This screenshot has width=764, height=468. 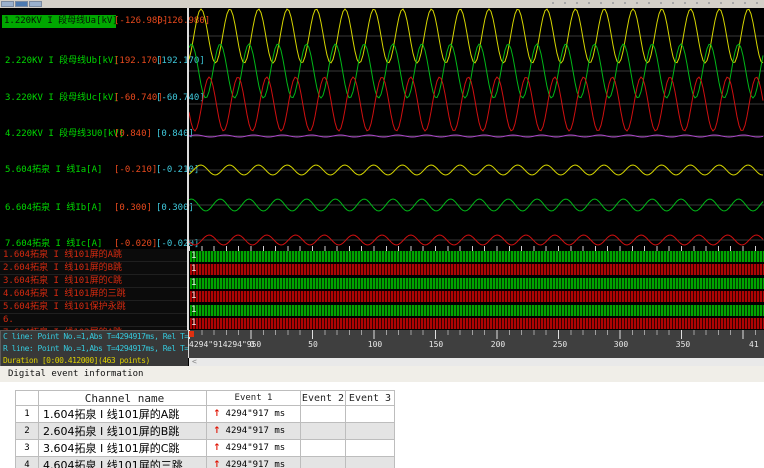 I want to click on panel-divider, so click(x=188, y=183).